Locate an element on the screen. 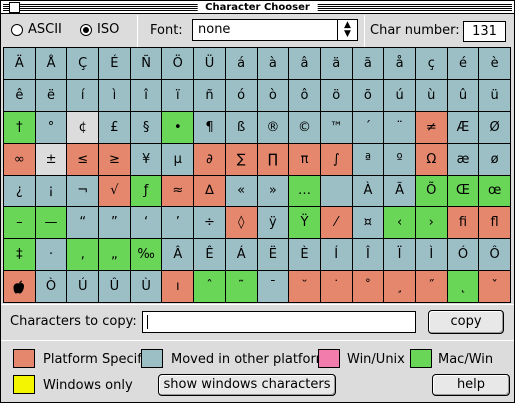  char-cell: ÷ is located at coordinates (210, 223).